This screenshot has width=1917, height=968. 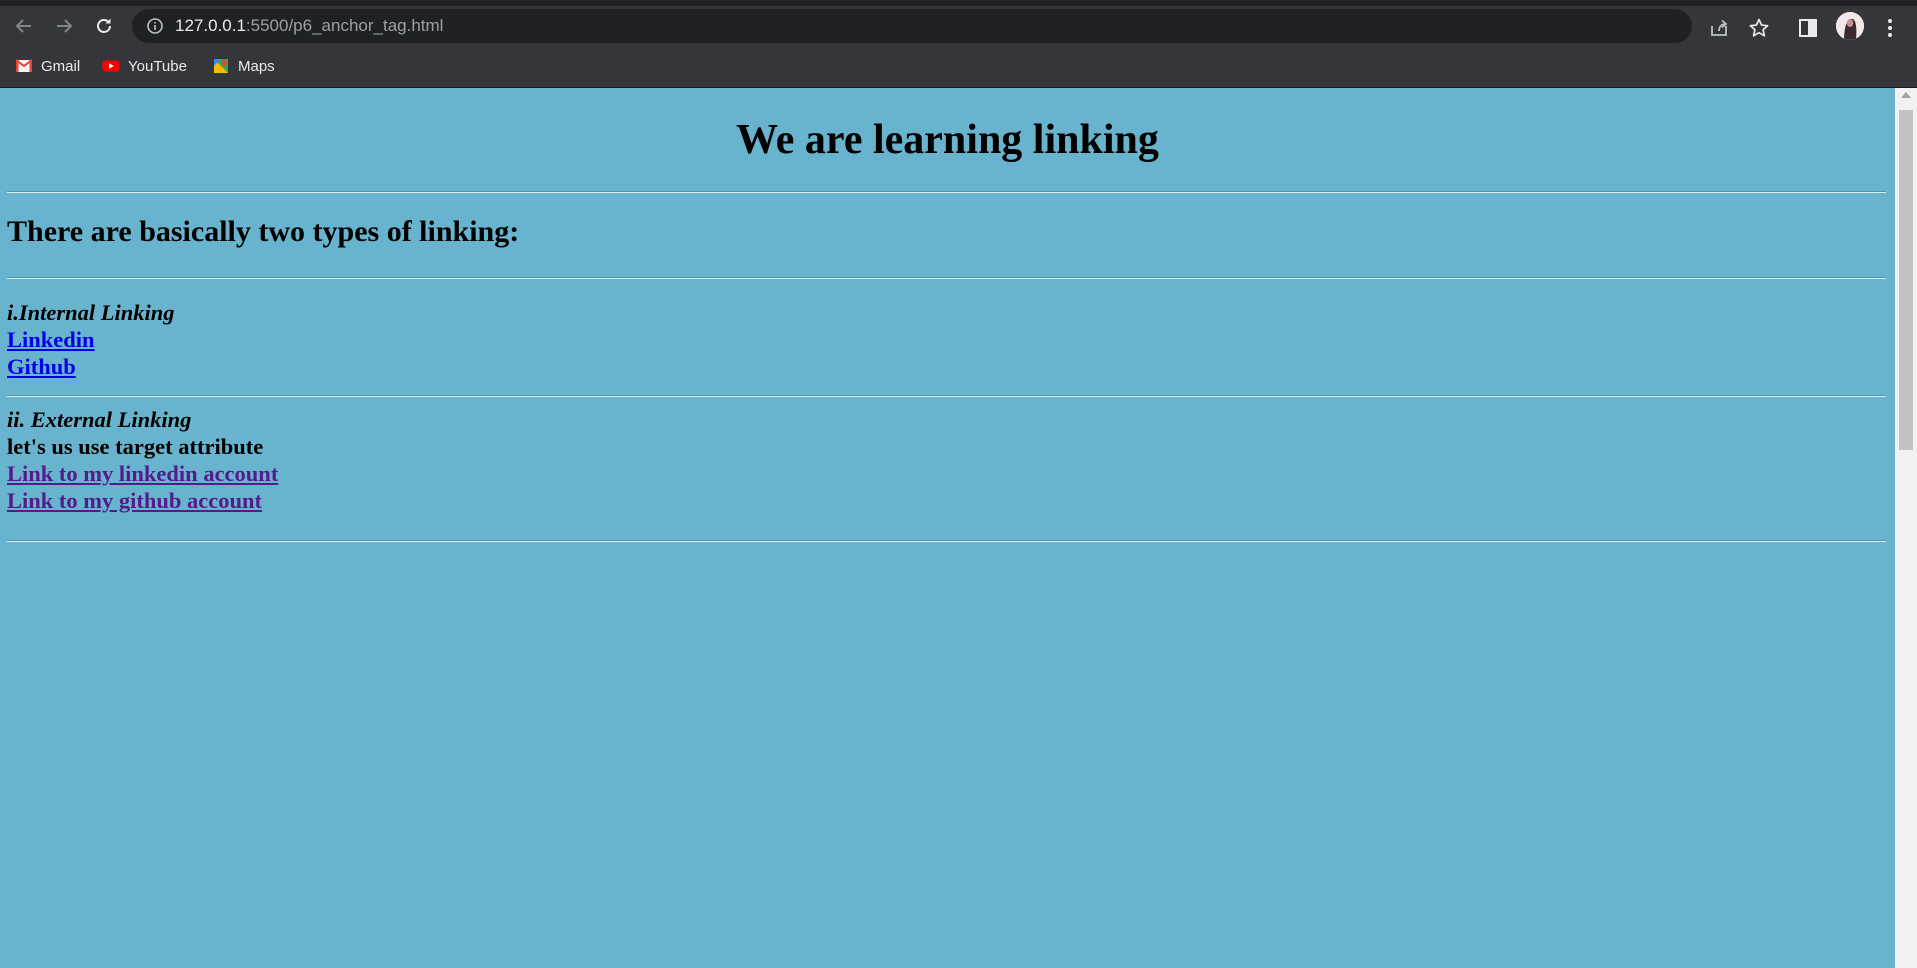 I want to click on forward-button, so click(x=64, y=26).